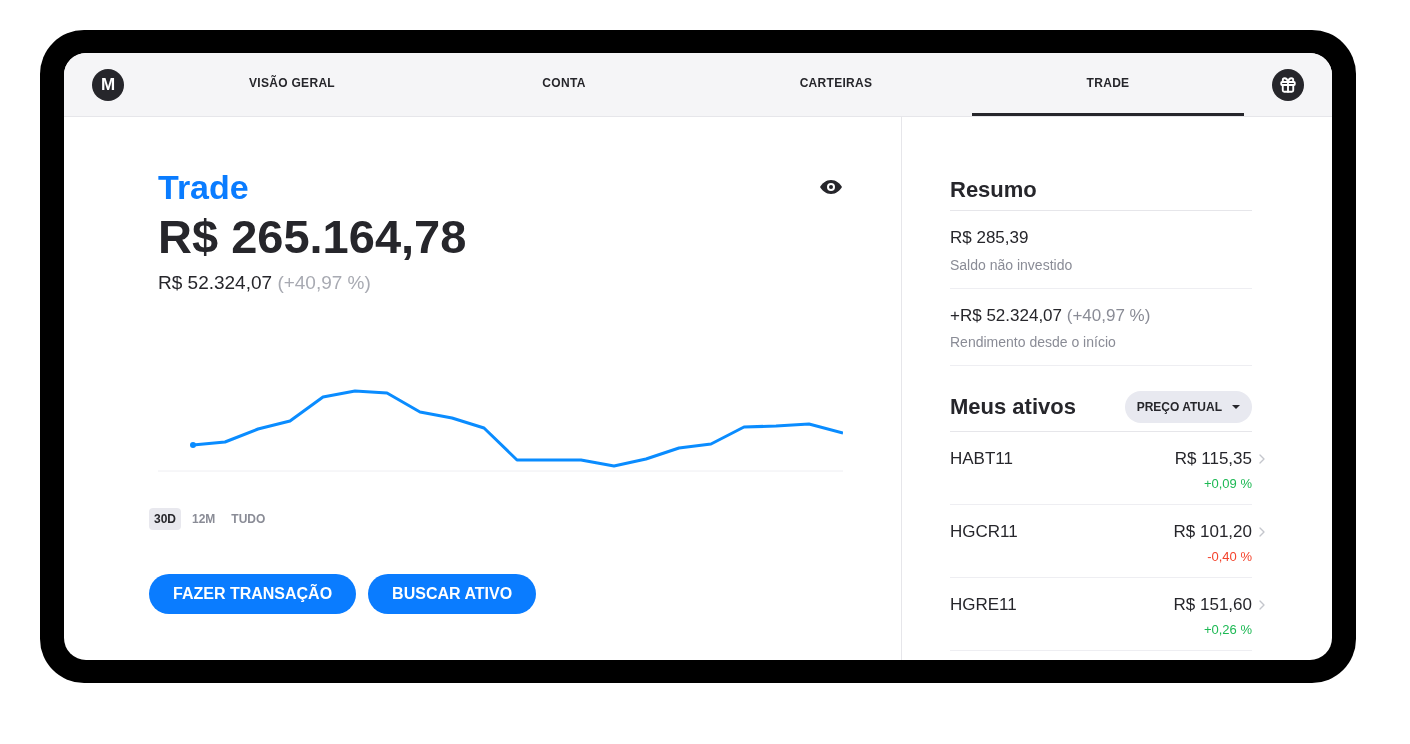  Describe the element at coordinates (1101, 614) in the screenshot. I see `asset-row: HGRE11 R$ 151,60 +0,26 %` at that location.